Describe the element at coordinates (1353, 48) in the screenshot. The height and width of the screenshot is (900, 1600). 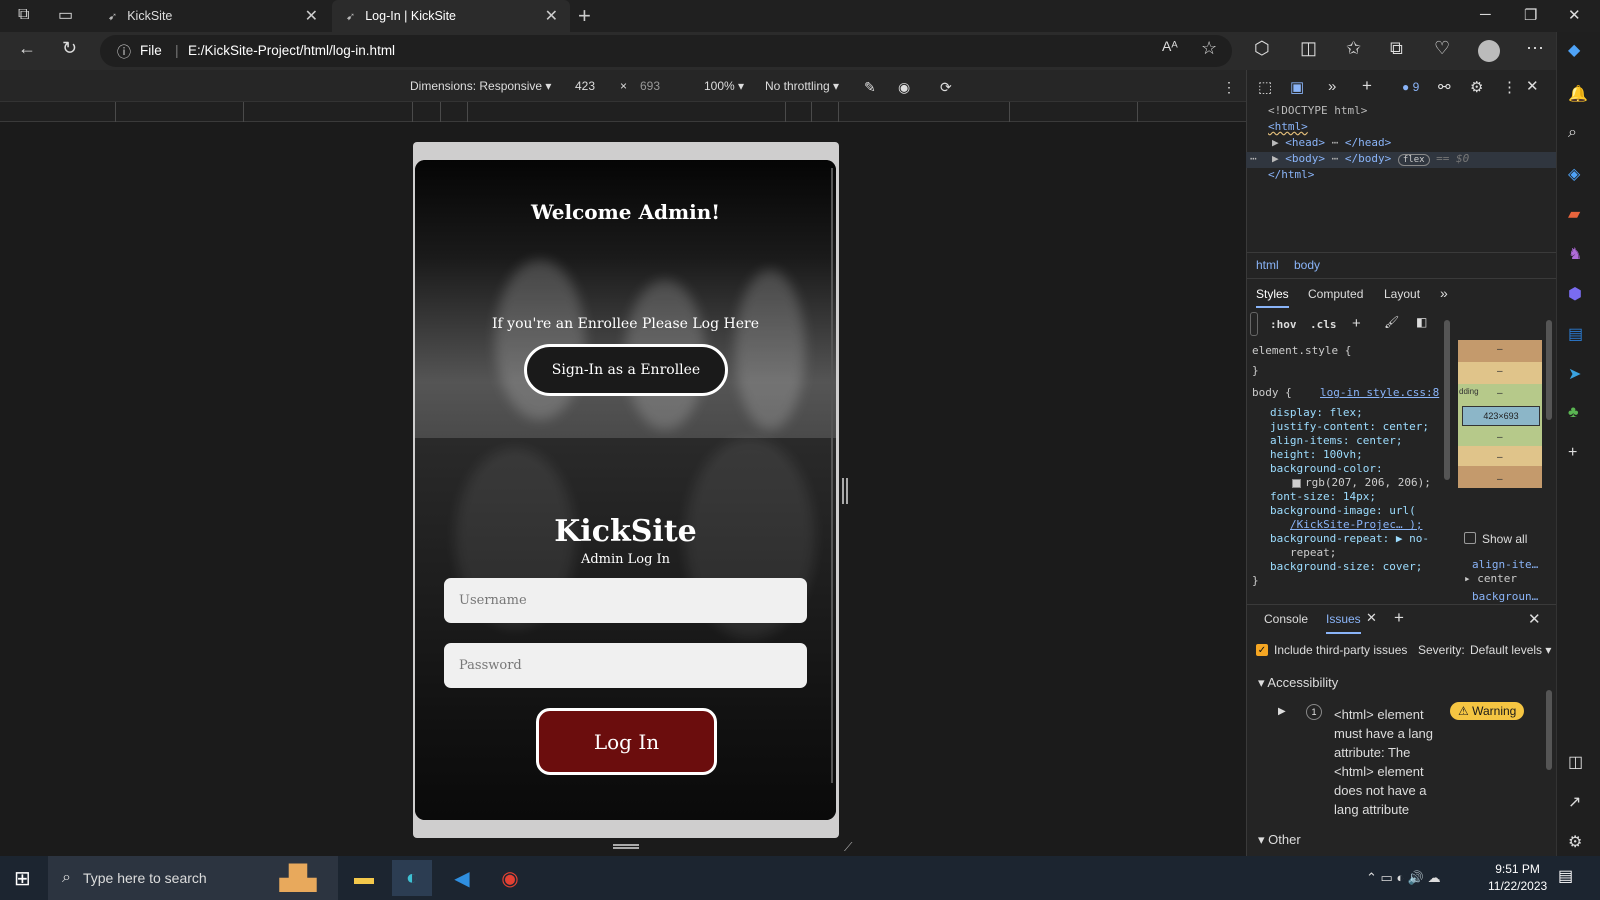
I see `favorites-icon: ✩` at that location.